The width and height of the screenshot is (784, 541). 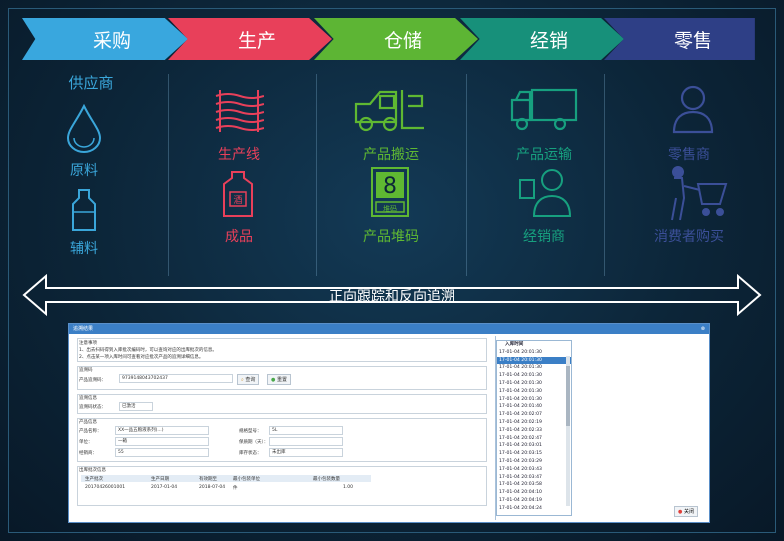 I want to click on stage-production: 生产, so click(x=250, y=39).